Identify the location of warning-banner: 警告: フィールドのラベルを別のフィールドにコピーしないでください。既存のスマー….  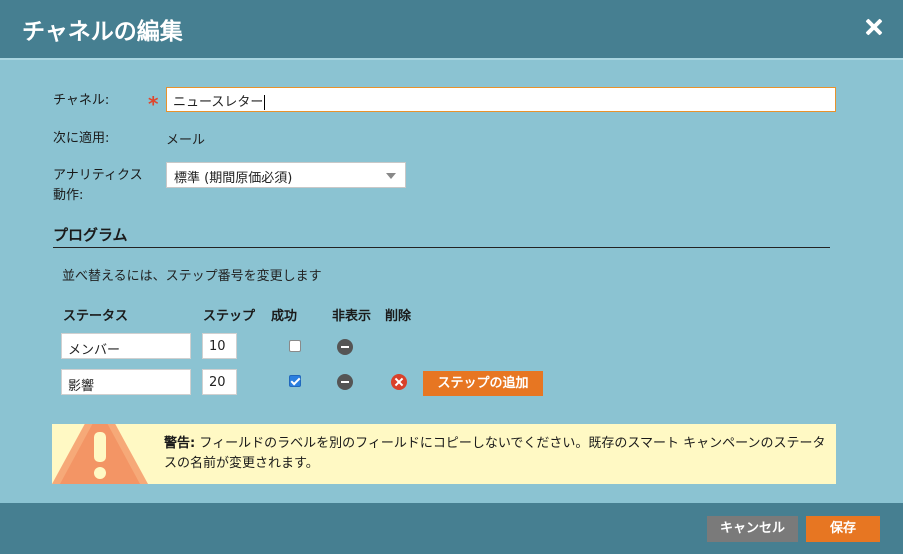
(444, 454).